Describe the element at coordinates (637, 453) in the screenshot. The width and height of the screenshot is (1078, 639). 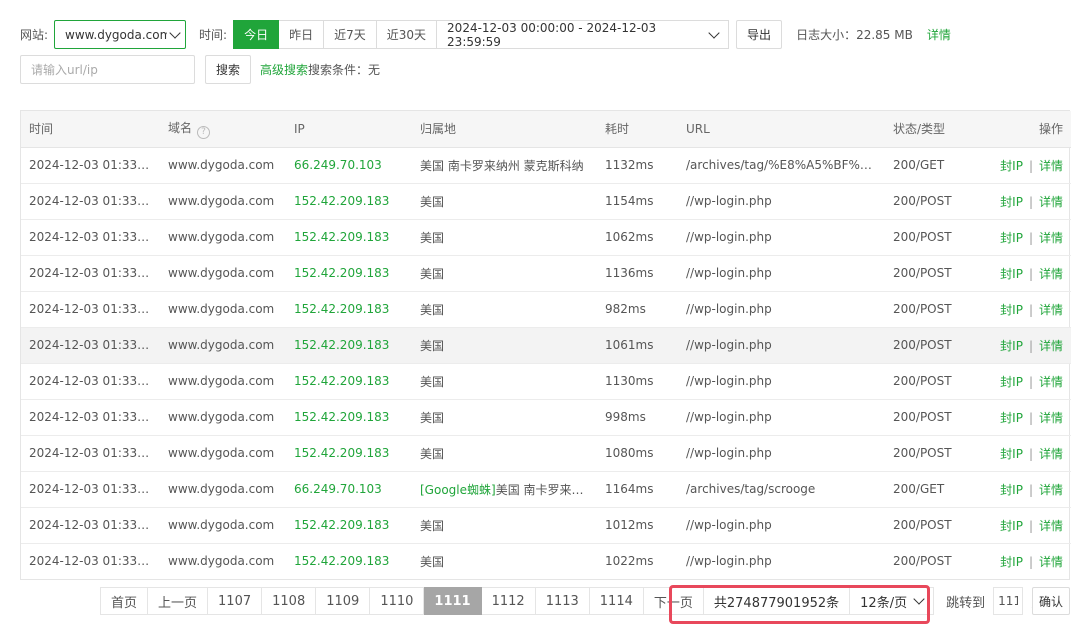
I see `cell-cost: 1080ms` at that location.